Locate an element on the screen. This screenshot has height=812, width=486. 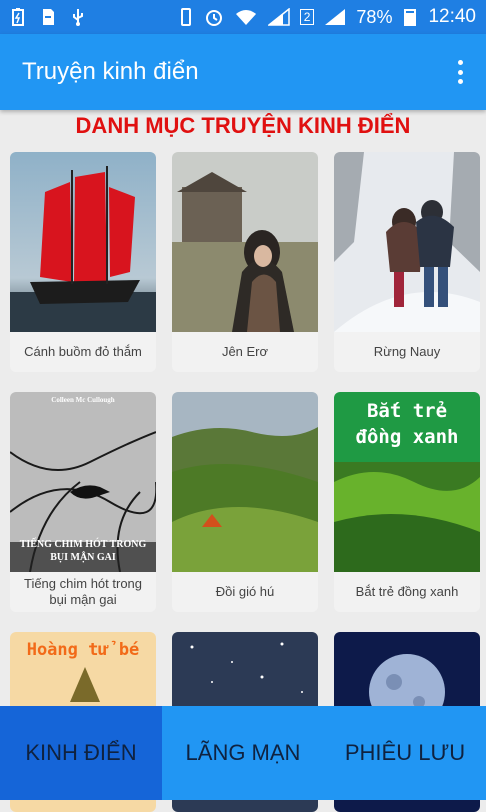
book-title: Tiếng chim hót trong bụi mận gai is located at coordinates (83, 591).